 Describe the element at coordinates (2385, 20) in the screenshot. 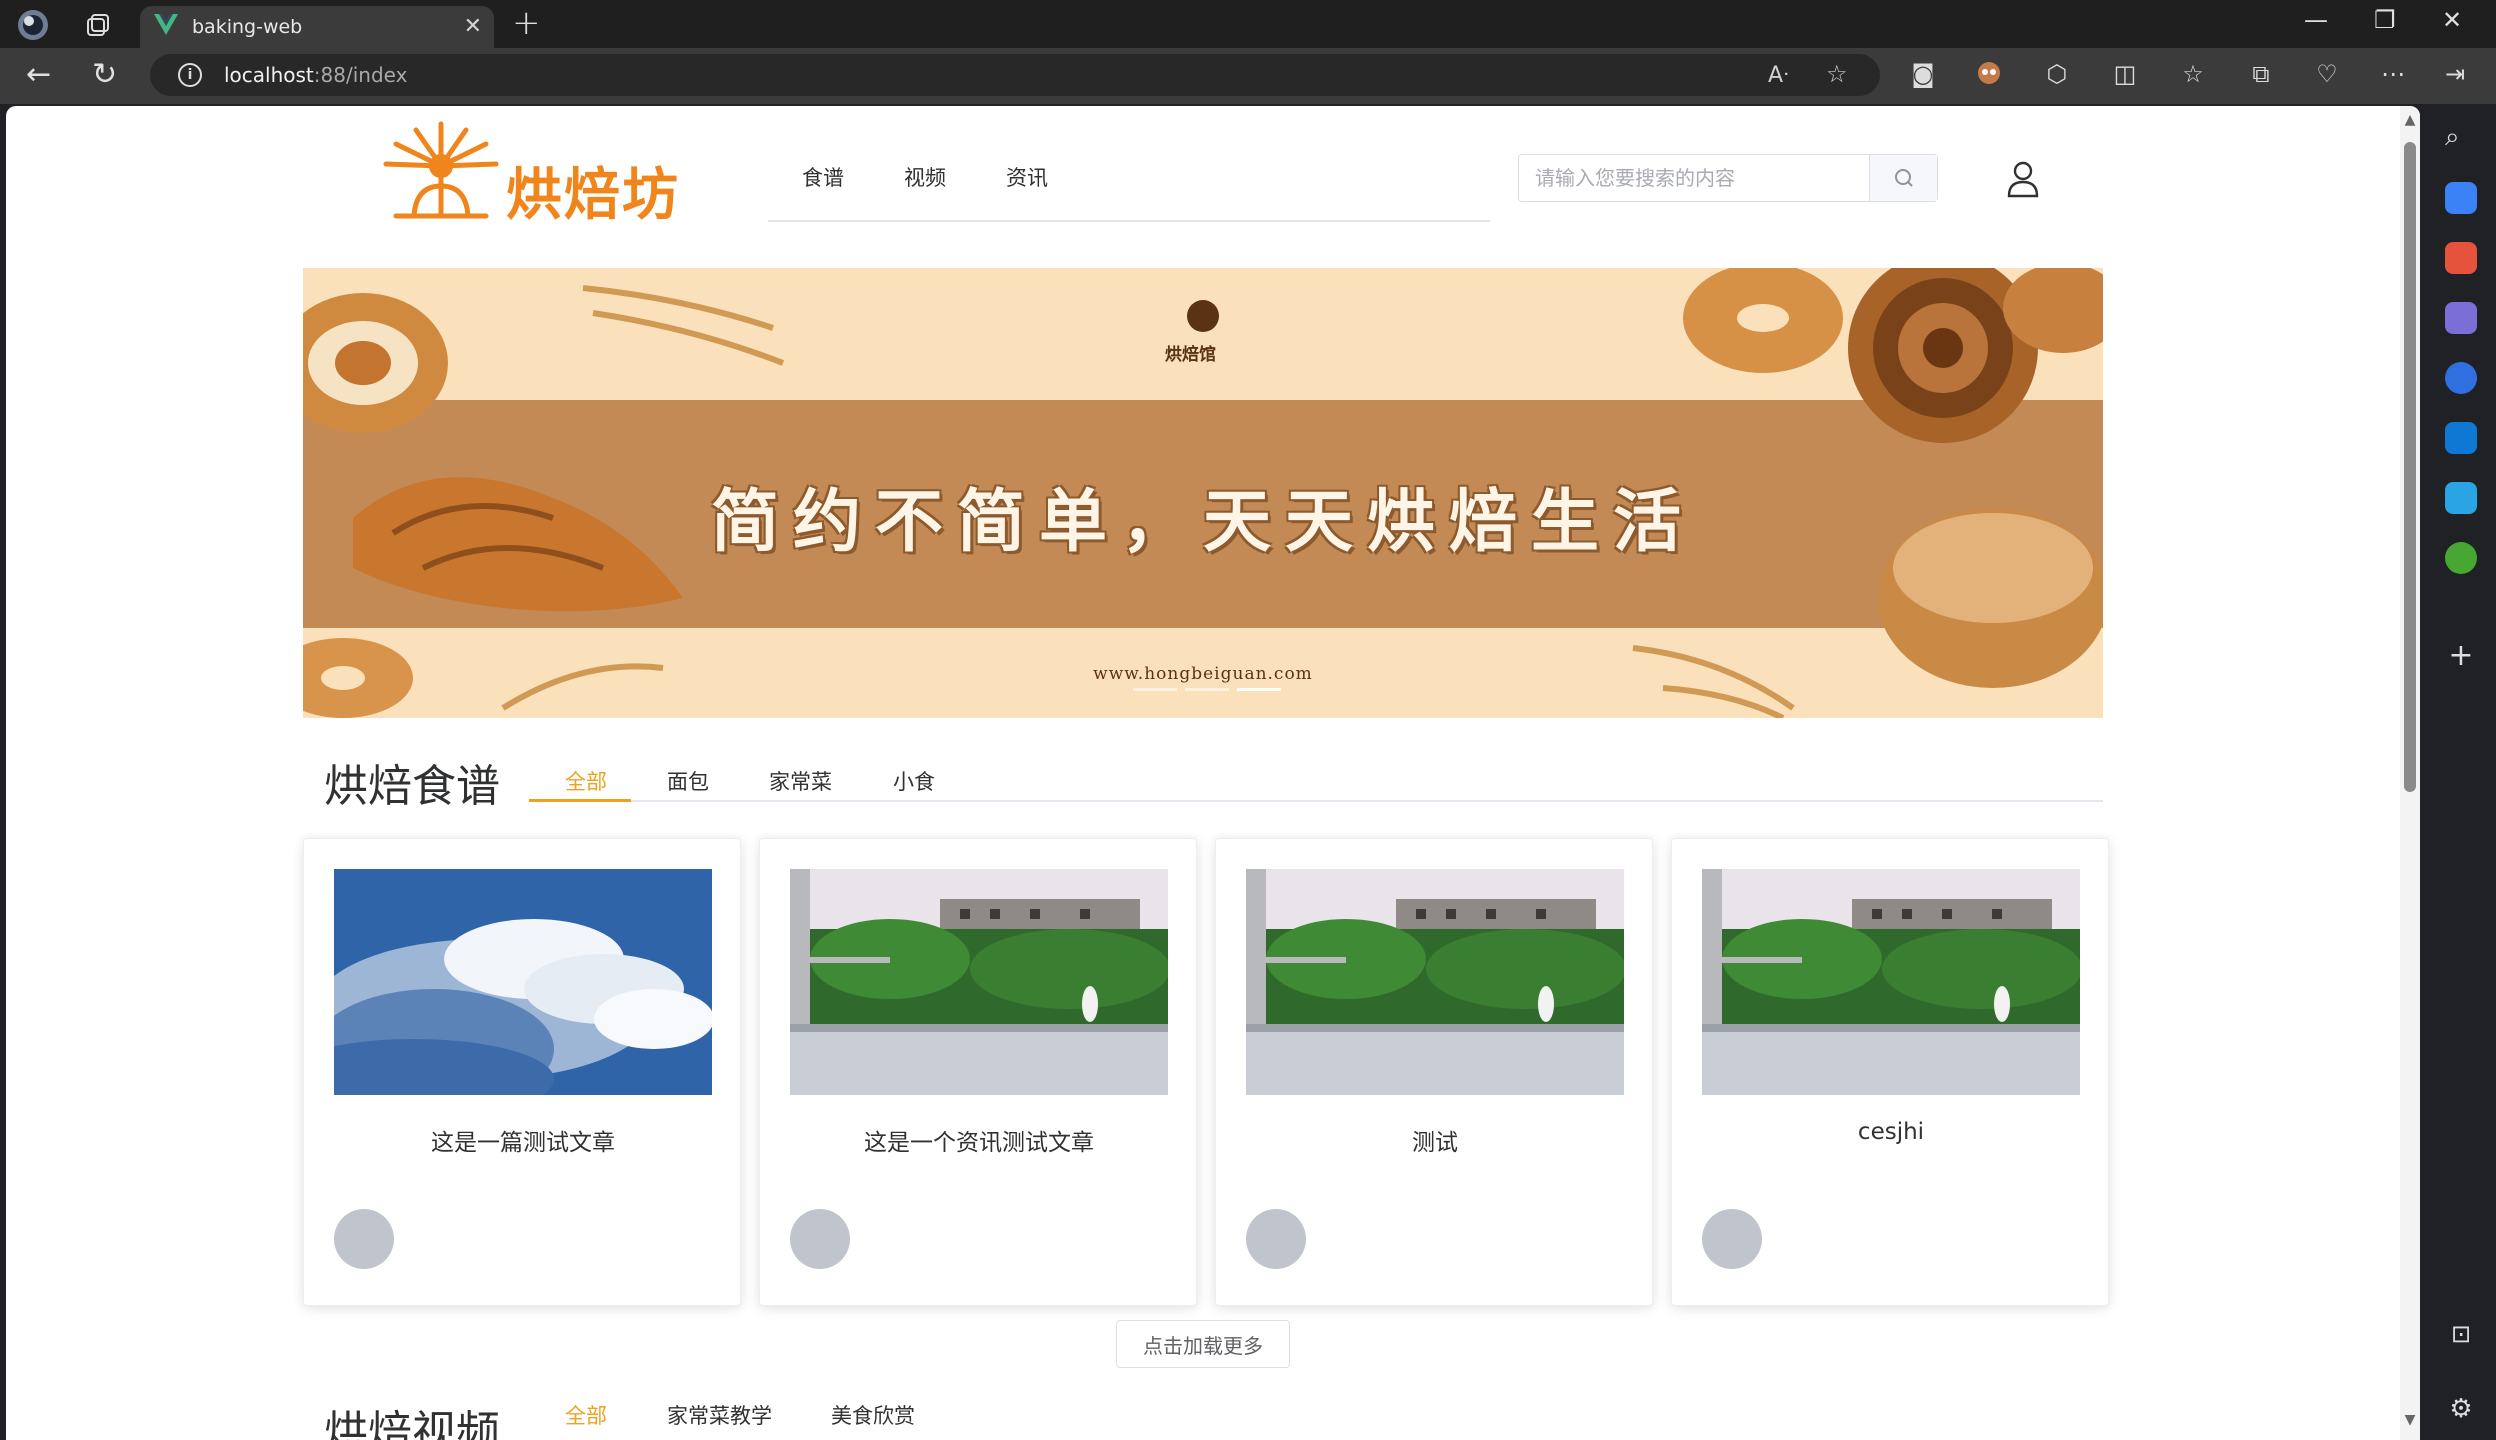

I see `restore-icon: ❐` at that location.